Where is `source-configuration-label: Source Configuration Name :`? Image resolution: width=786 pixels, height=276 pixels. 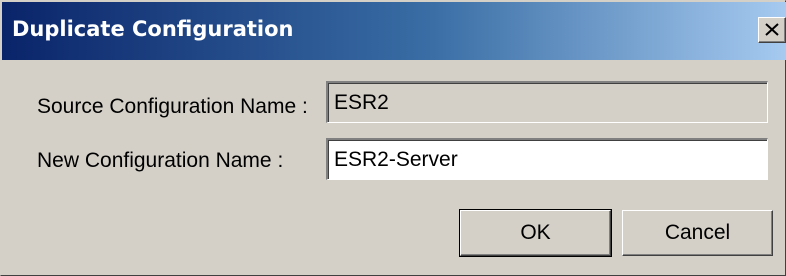 source-configuration-label: Source Configuration Name : is located at coordinates (172, 106).